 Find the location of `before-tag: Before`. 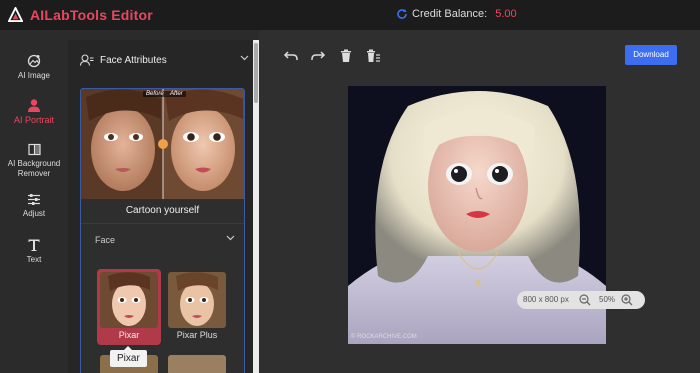

before-tag: Before is located at coordinates (155, 94).